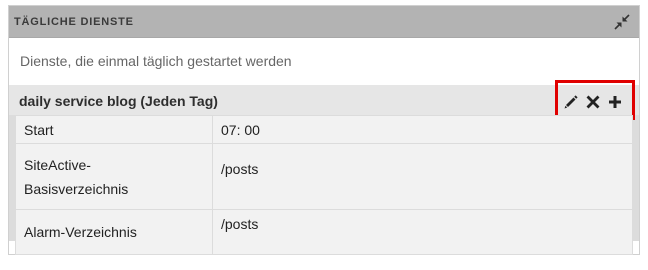  What do you see at coordinates (622, 22) in the screenshot?
I see `collapse-arrows-icon` at bounding box center [622, 22].